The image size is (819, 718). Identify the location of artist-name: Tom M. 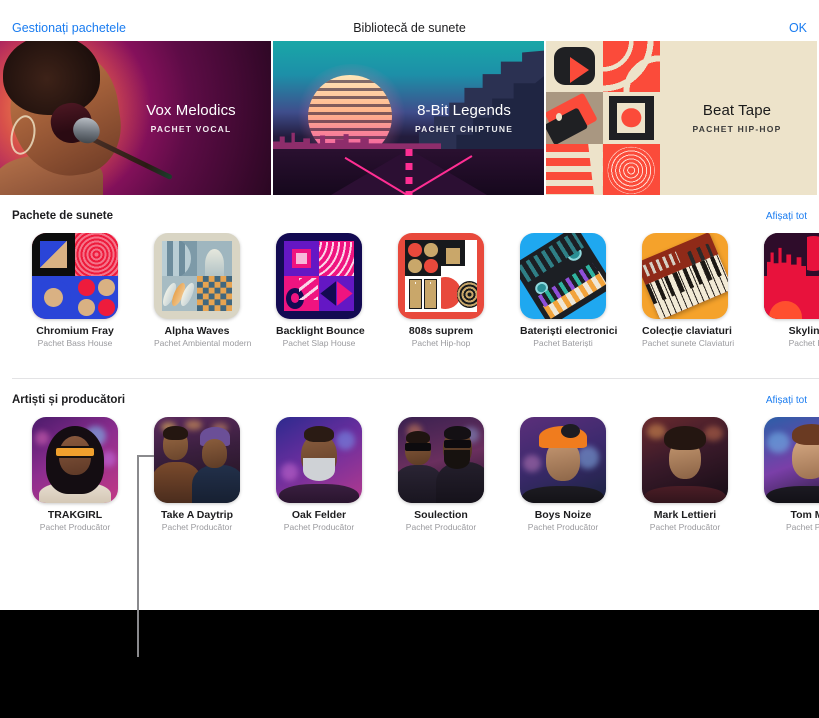
(804, 515).